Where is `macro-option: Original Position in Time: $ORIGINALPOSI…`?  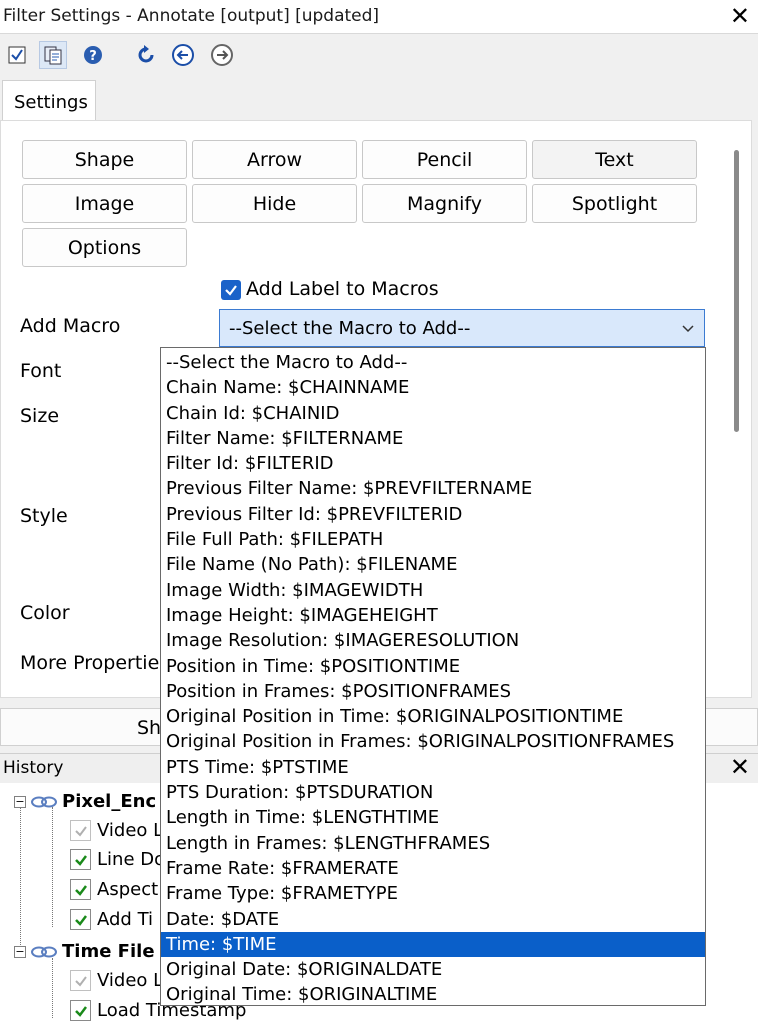
macro-option: Original Position in Time: $ORIGINALPOSI… is located at coordinates (433, 716).